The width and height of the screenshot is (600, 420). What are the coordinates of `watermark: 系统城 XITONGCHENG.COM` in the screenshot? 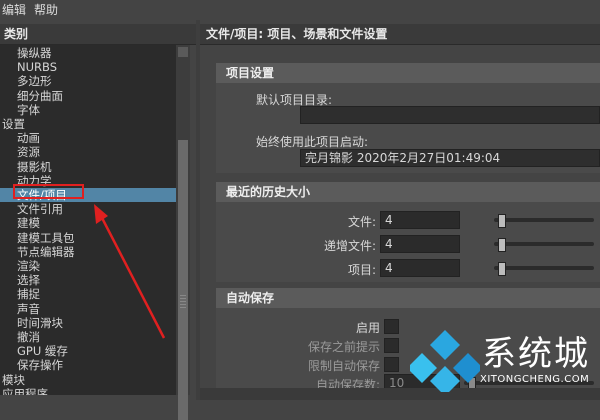 It's located at (505, 359).